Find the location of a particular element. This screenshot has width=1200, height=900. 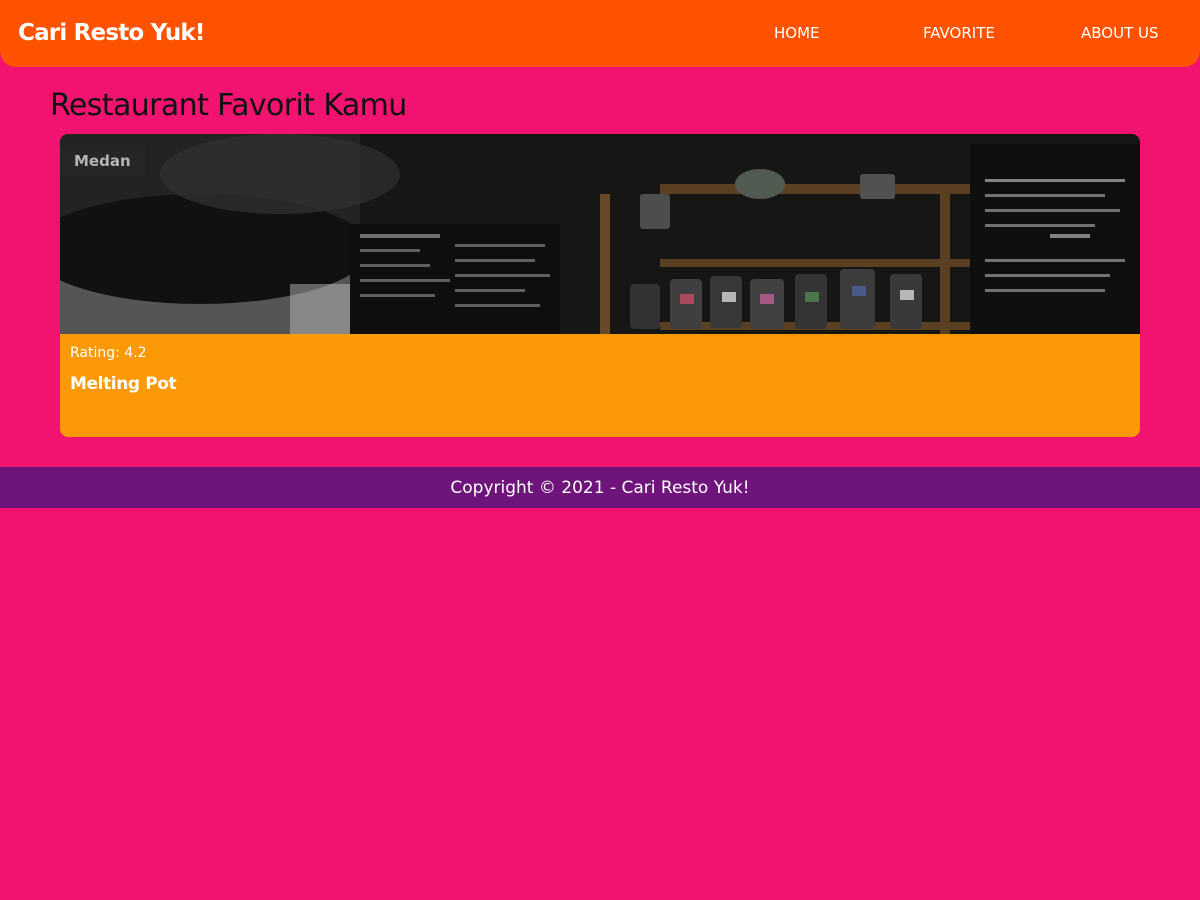

page-title: Restaurant Favorit Kamu is located at coordinates (228, 105).